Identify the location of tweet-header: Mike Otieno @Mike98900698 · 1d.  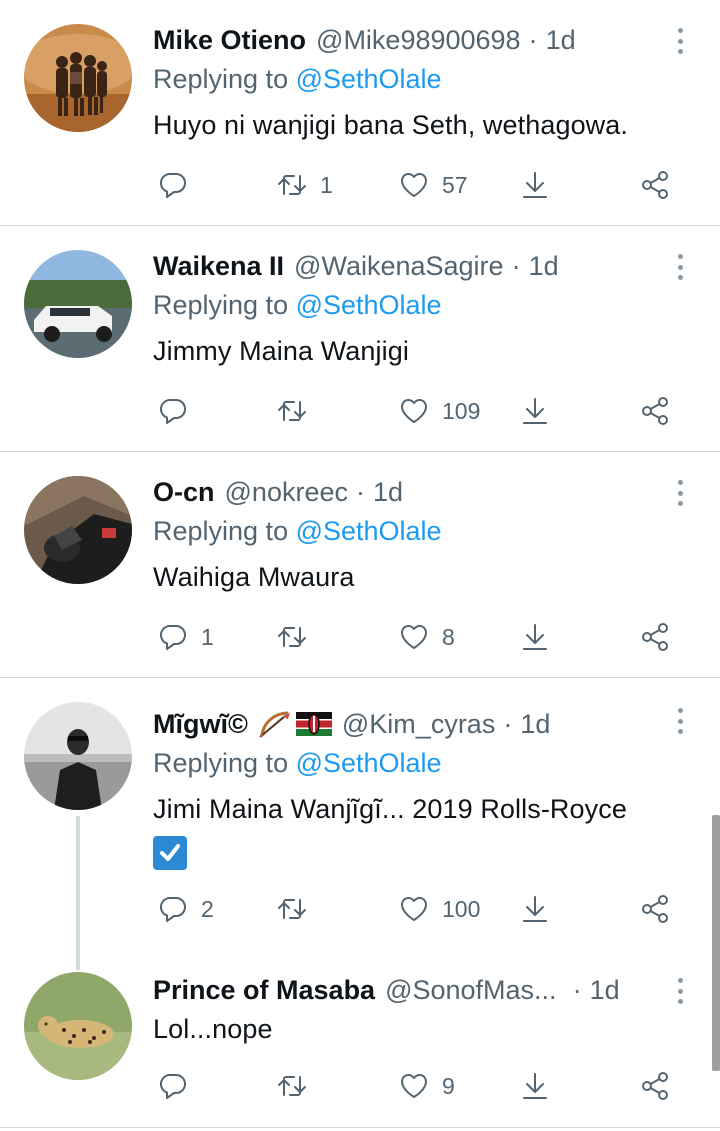
(364, 40).